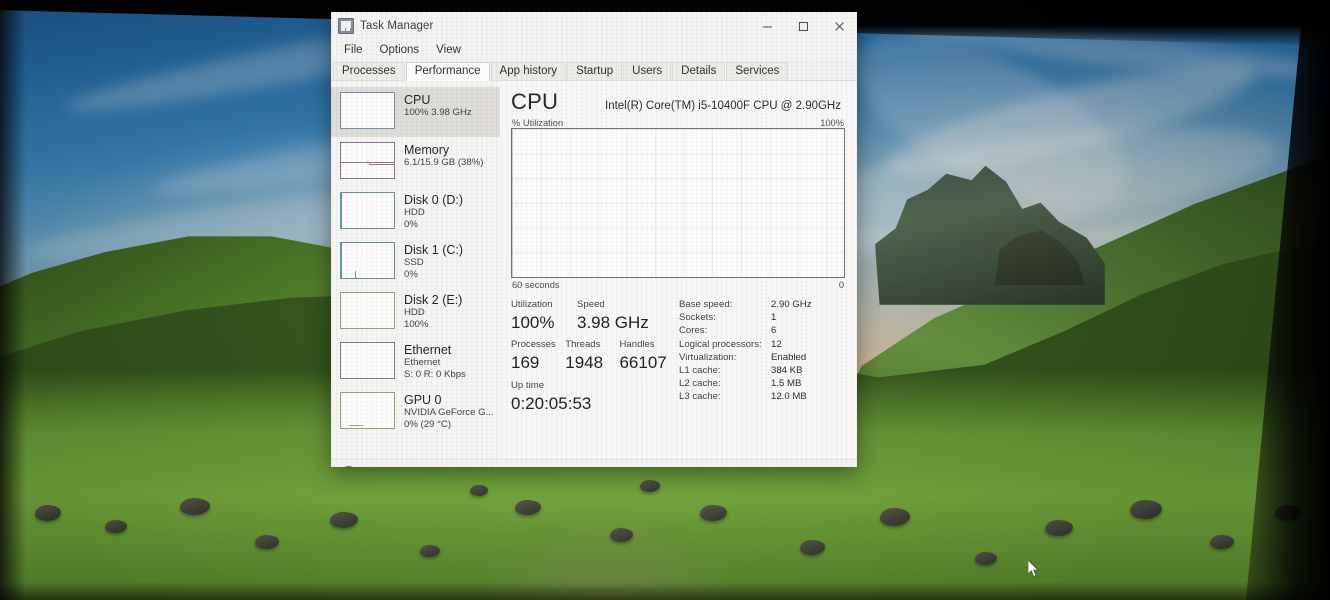 The image size is (1330, 600). Describe the element at coordinates (767, 26) in the screenshot. I see `minimize-button` at that location.